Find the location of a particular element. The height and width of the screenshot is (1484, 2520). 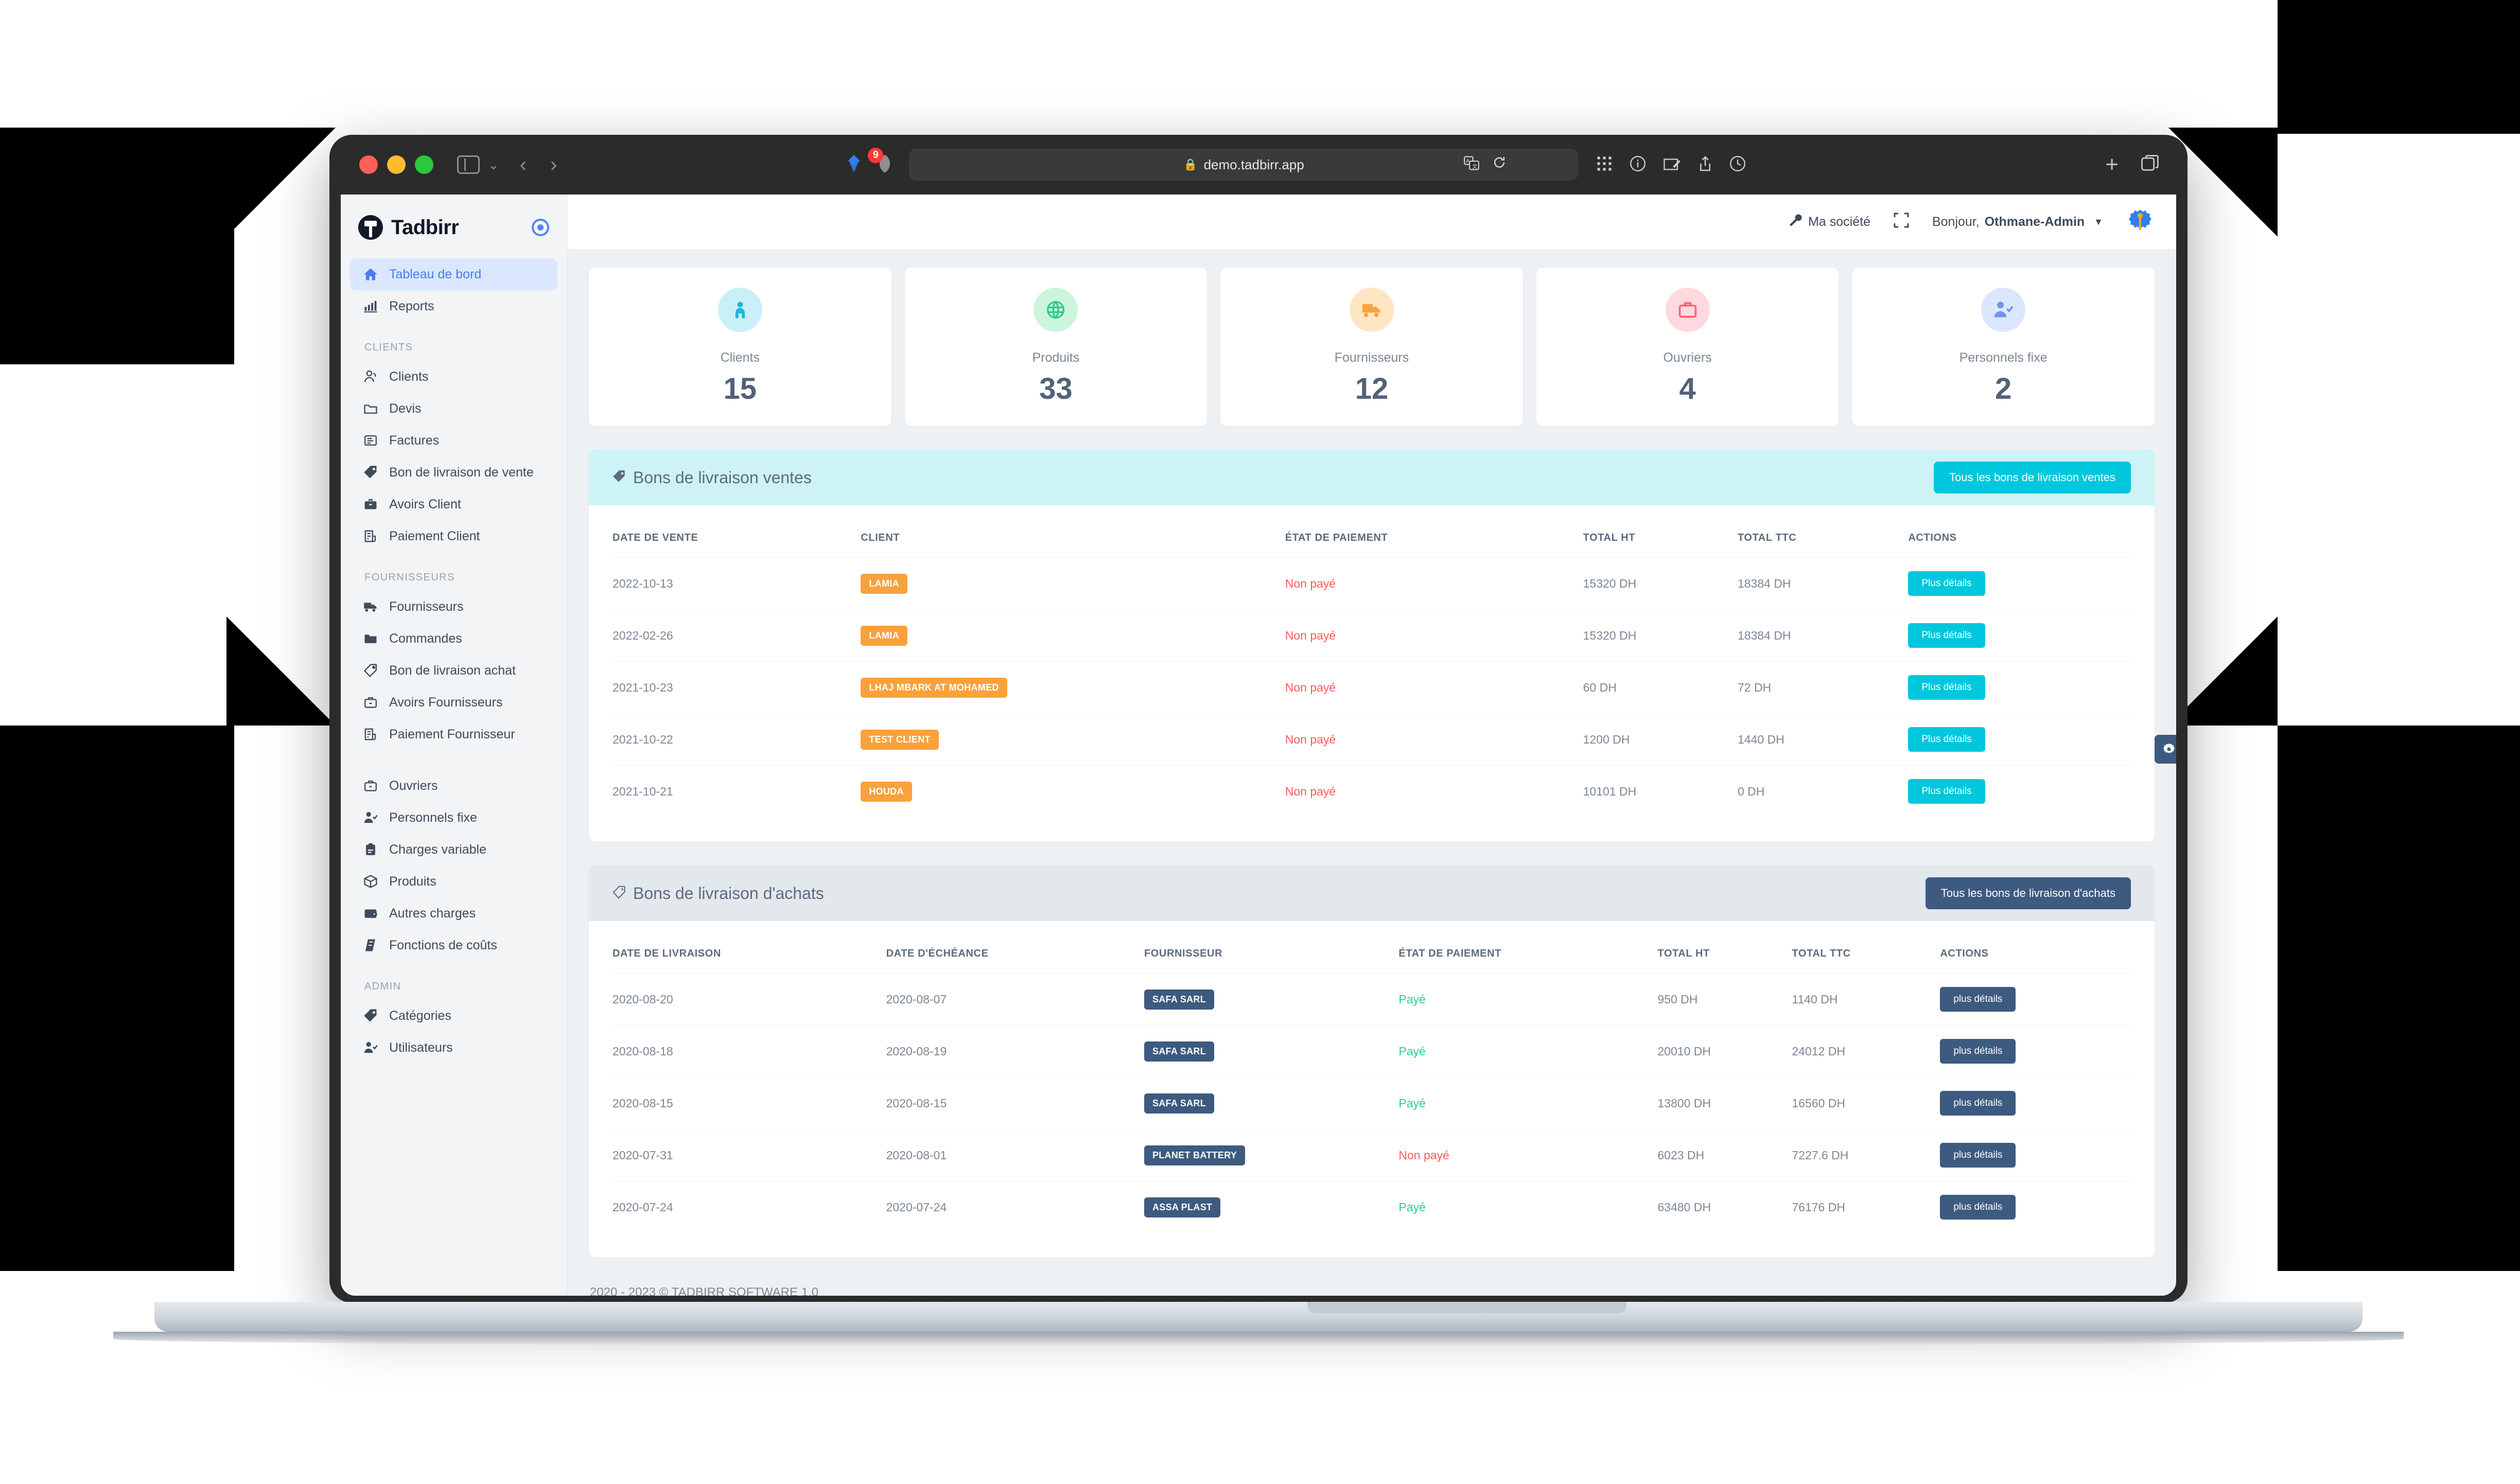

sale-total-ttc: 0 DH is located at coordinates (1823, 791).